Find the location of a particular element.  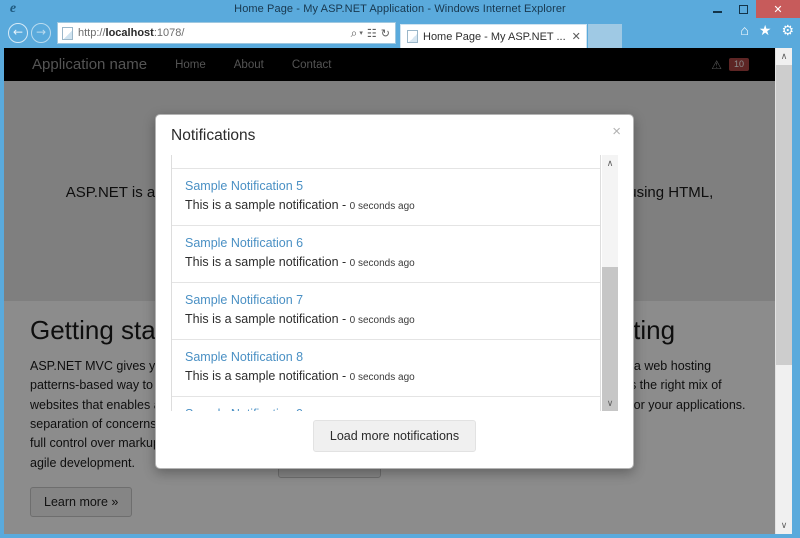

tools-gear-icon: ⚙ is located at coordinates (787, 30).